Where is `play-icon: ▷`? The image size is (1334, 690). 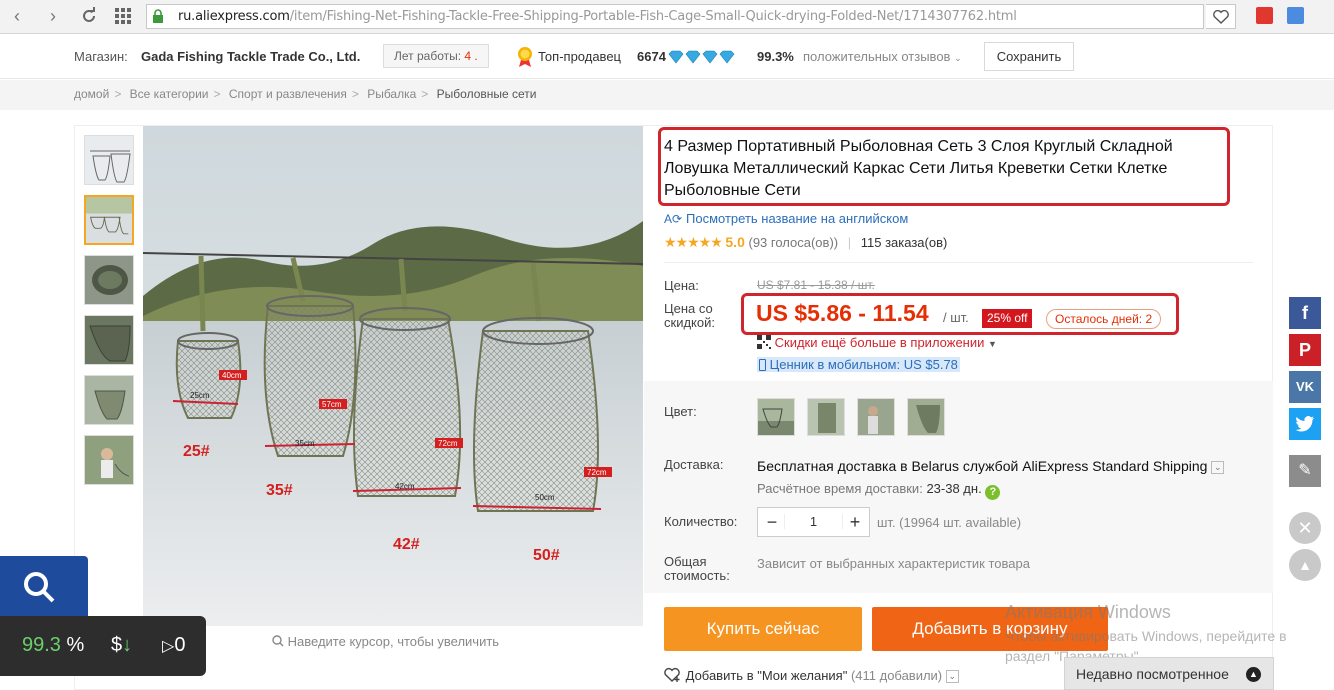
play-icon: ▷ is located at coordinates (168, 646).